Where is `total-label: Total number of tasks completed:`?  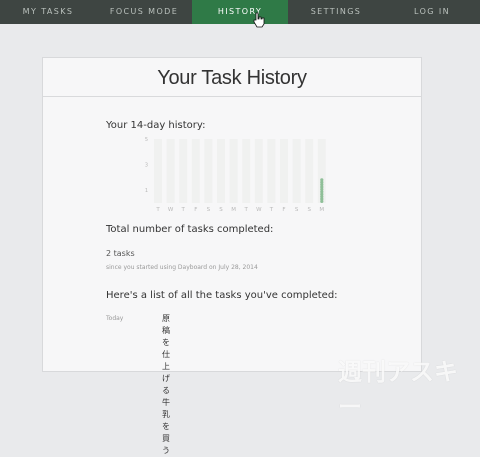 total-label: Total number of tasks completed: is located at coordinates (190, 229).